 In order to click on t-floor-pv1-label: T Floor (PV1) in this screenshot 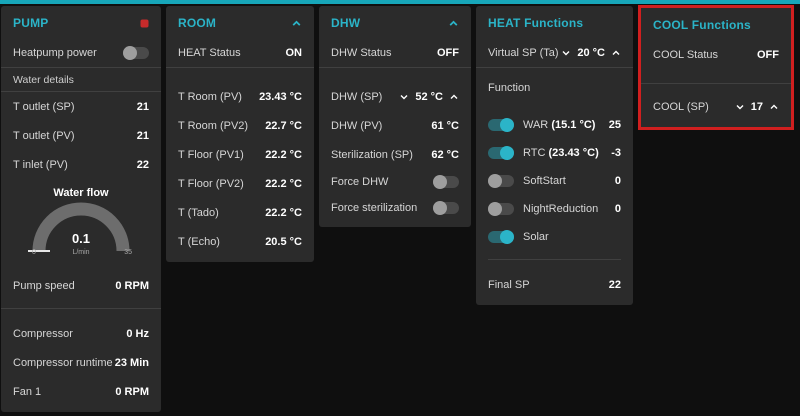, I will do `click(211, 154)`.